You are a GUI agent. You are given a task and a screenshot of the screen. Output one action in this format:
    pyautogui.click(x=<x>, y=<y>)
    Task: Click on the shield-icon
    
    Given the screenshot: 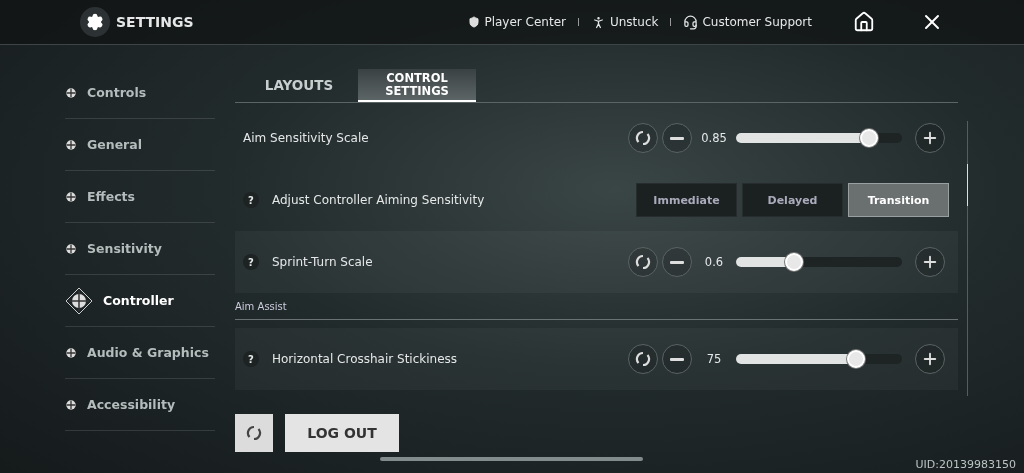 What is the action you would take?
    pyautogui.click(x=474, y=22)
    